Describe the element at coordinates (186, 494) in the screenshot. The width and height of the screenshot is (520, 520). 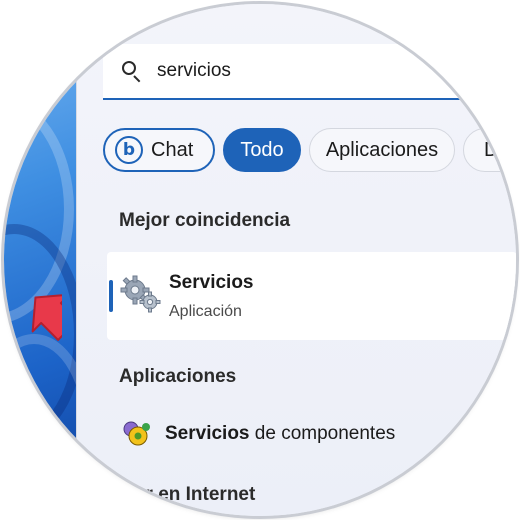
I see `web-search-heading: rcar en Internet` at that location.